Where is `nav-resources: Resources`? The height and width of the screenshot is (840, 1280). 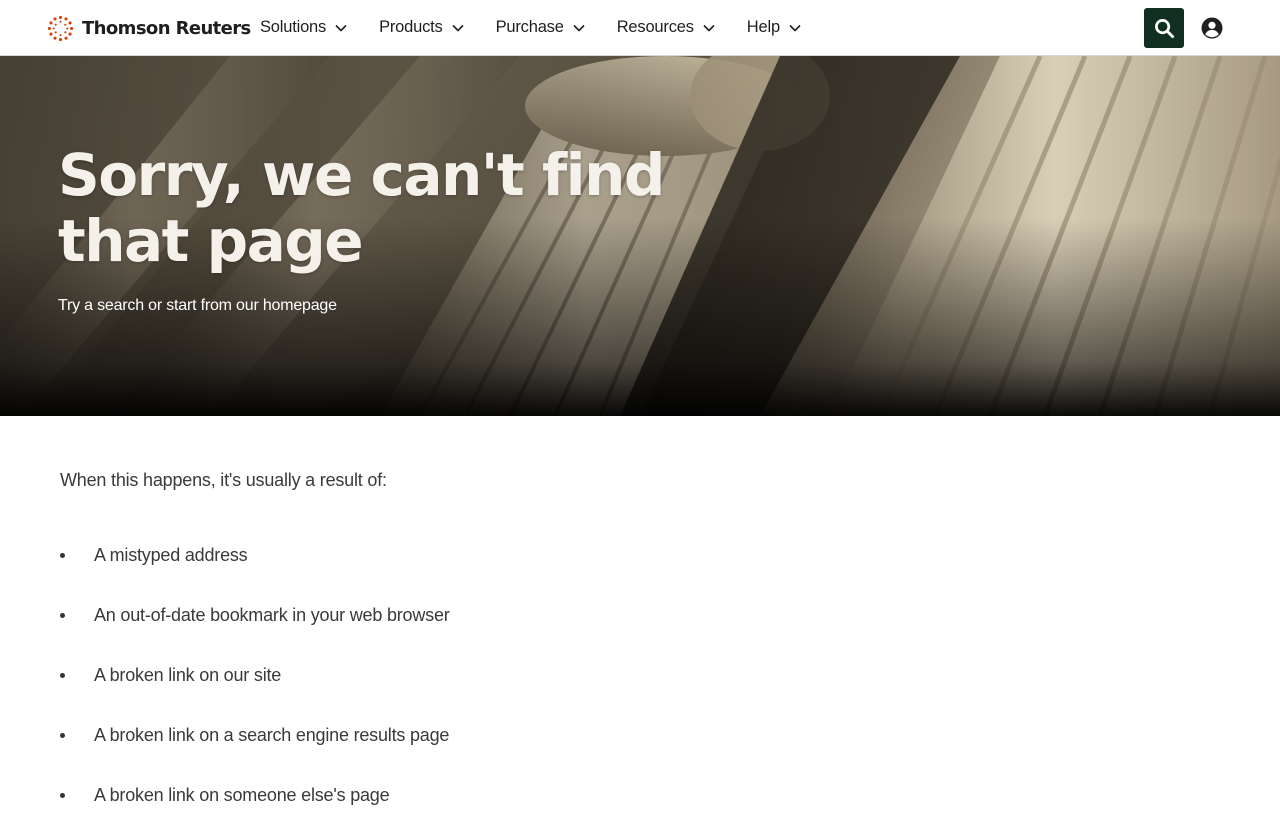 nav-resources: Resources is located at coordinates (666, 27).